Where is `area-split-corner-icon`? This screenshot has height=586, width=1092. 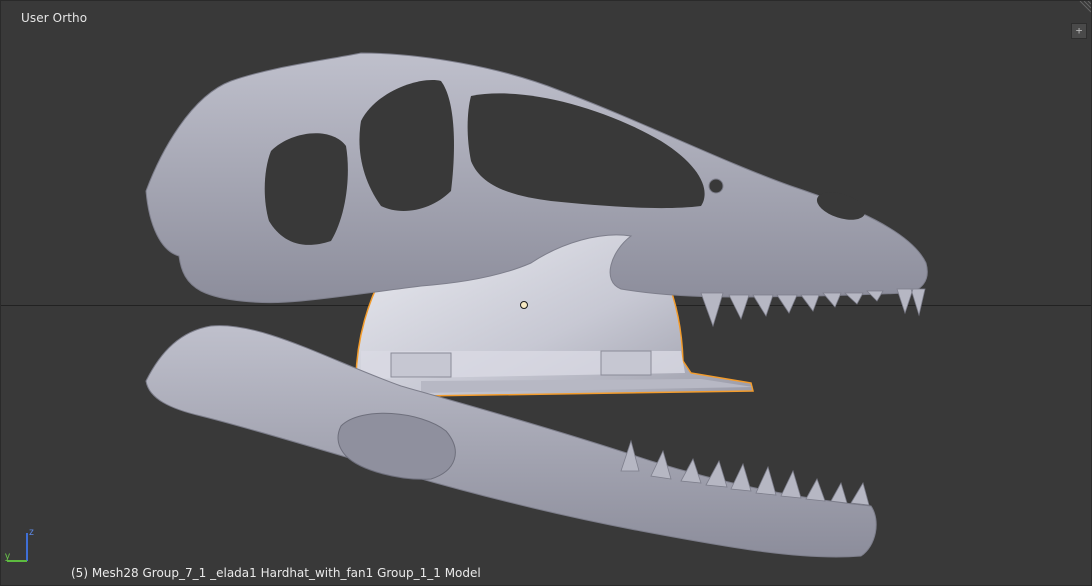 area-split-corner-icon is located at coordinates (1083, 9).